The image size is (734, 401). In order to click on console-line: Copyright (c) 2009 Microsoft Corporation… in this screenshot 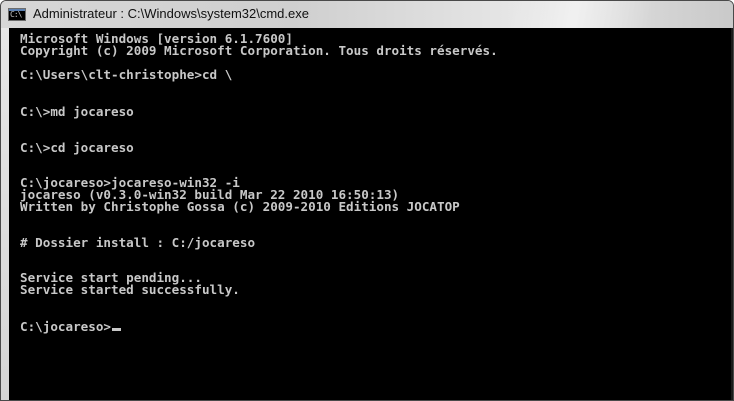, I will do `click(259, 50)`.